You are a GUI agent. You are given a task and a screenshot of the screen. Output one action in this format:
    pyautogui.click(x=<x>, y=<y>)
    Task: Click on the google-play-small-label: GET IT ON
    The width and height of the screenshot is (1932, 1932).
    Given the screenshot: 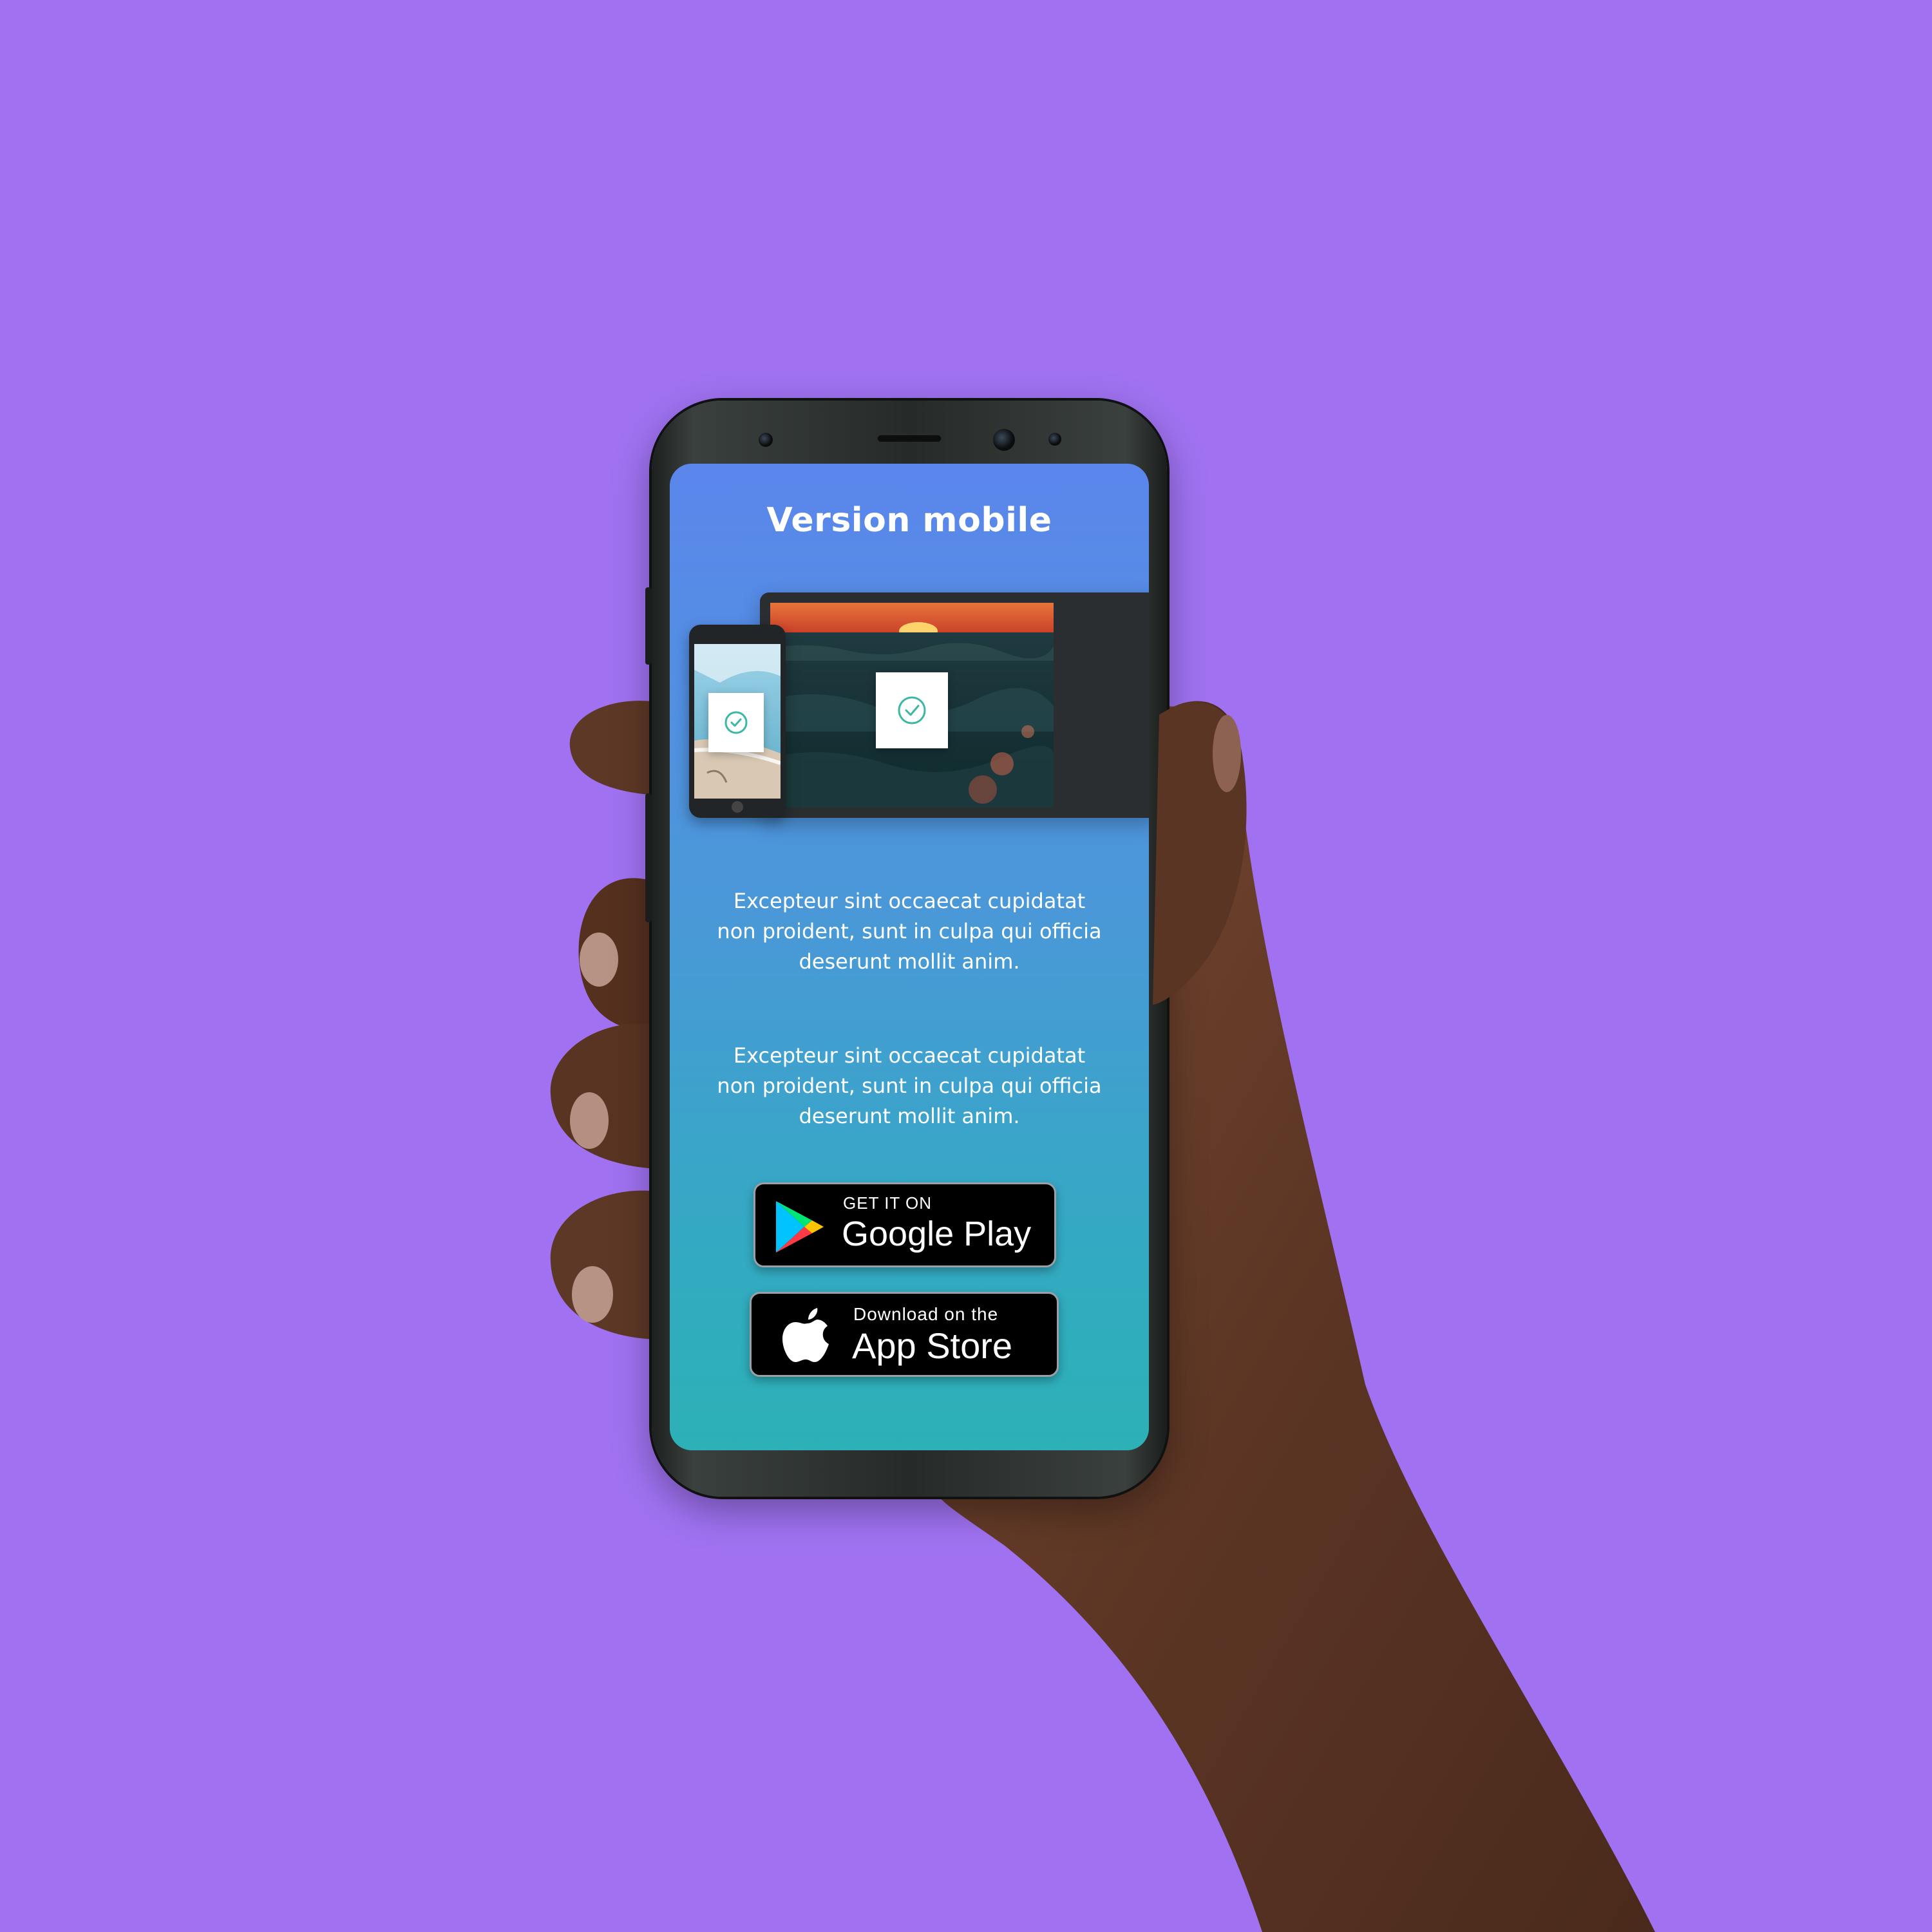 What is the action you would take?
    pyautogui.click(x=888, y=1203)
    